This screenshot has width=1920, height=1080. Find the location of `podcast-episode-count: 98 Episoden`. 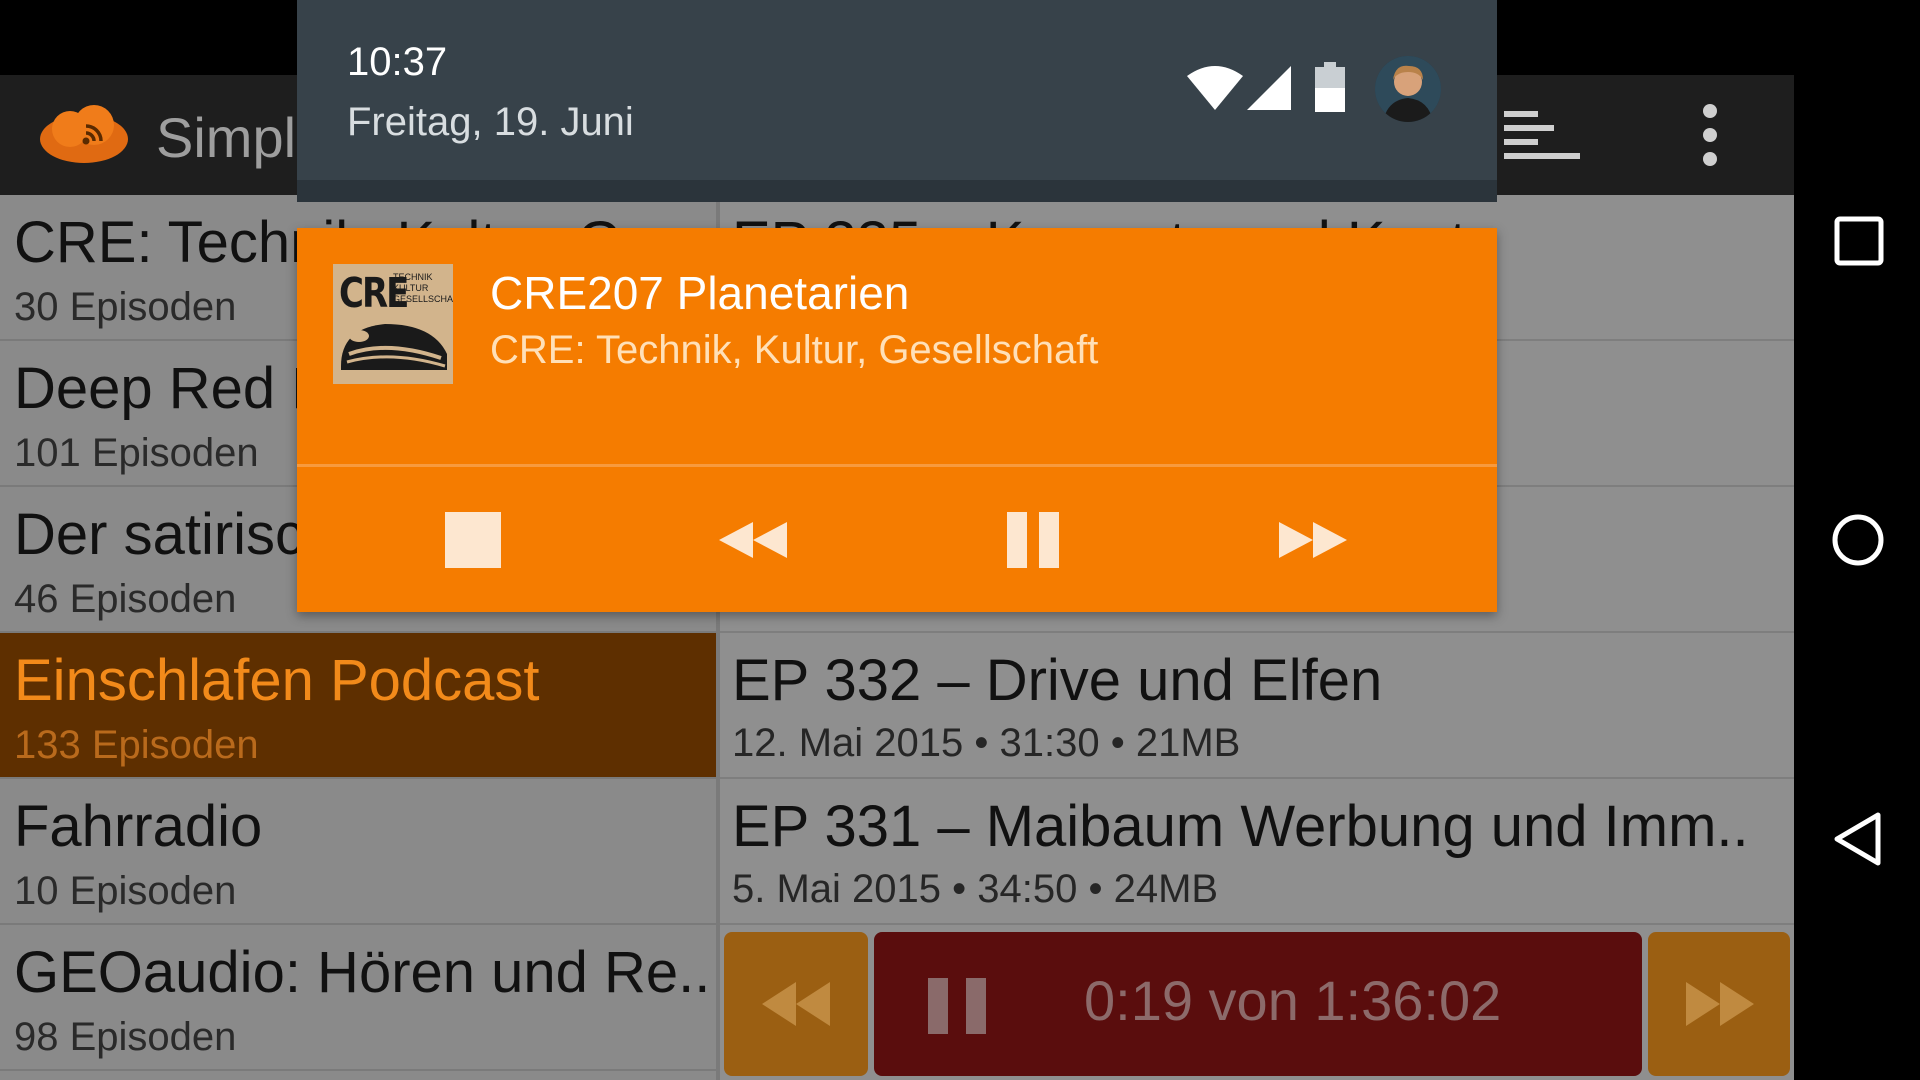

podcast-episode-count: 98 Episoden is located at coordinates (125, 1037).